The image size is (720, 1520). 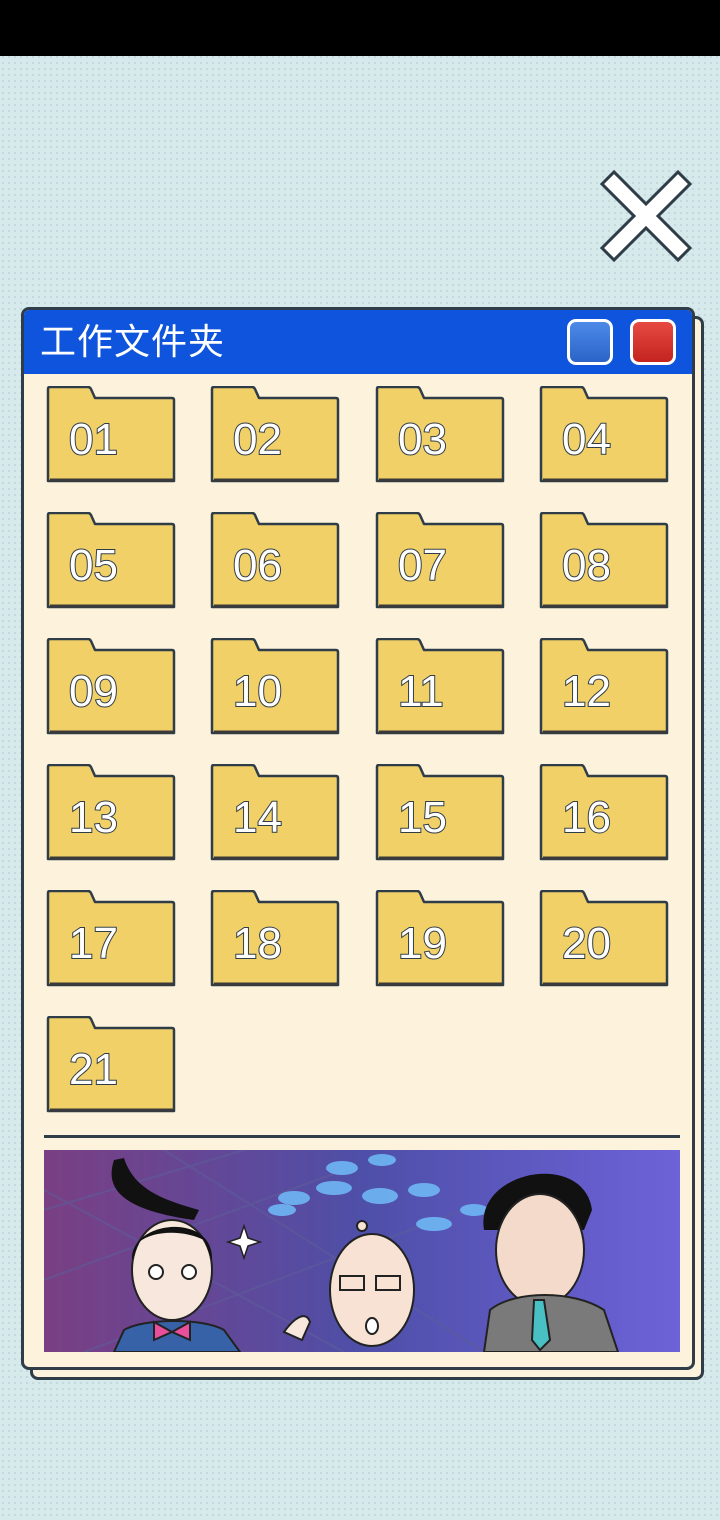 What do you see at coordinates (93, 818) in the screenshot?
I see `folder-label: 13` at bounding box center [93, 818].